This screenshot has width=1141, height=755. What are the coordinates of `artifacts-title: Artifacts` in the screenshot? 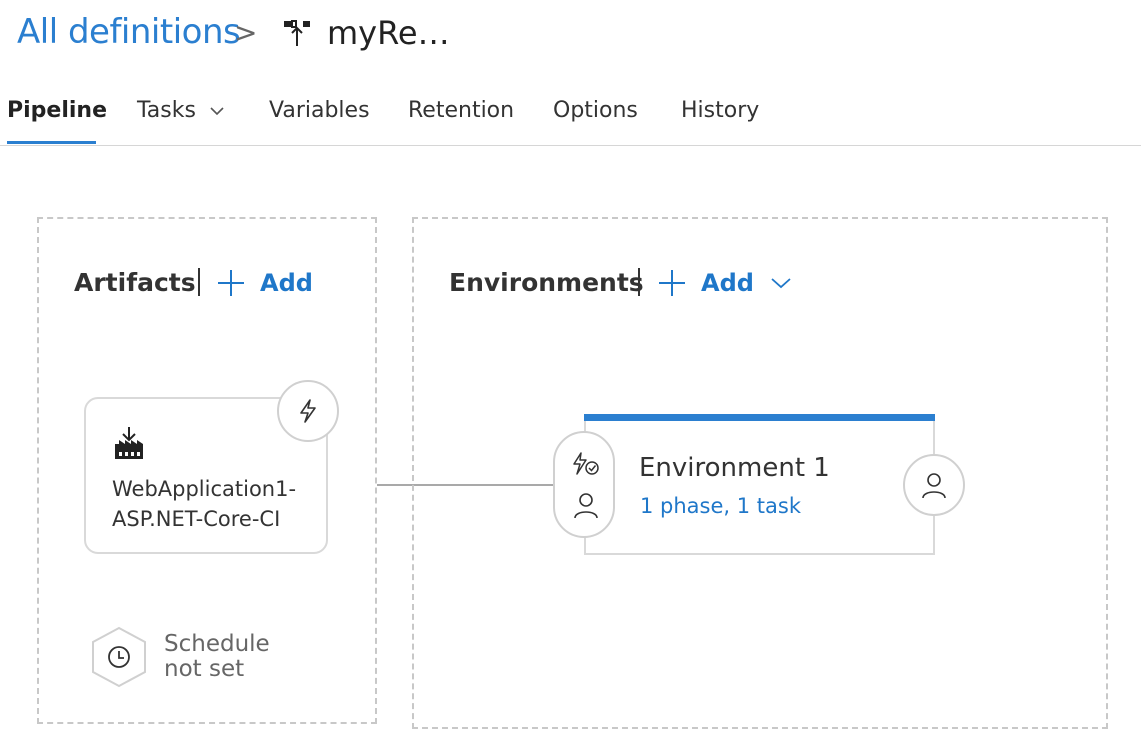 It's located at (135, 282).